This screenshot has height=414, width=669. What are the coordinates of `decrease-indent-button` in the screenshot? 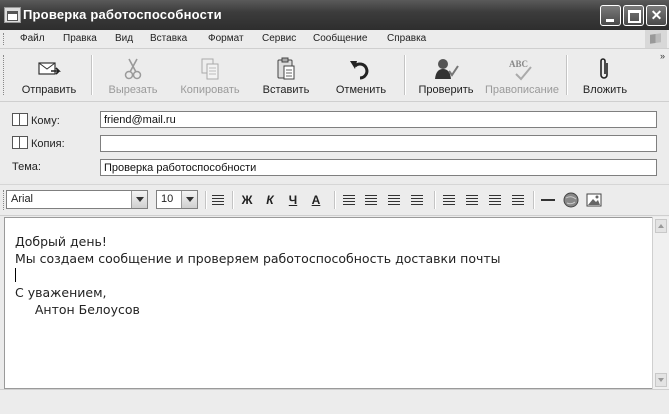 It's located at (394, 200).